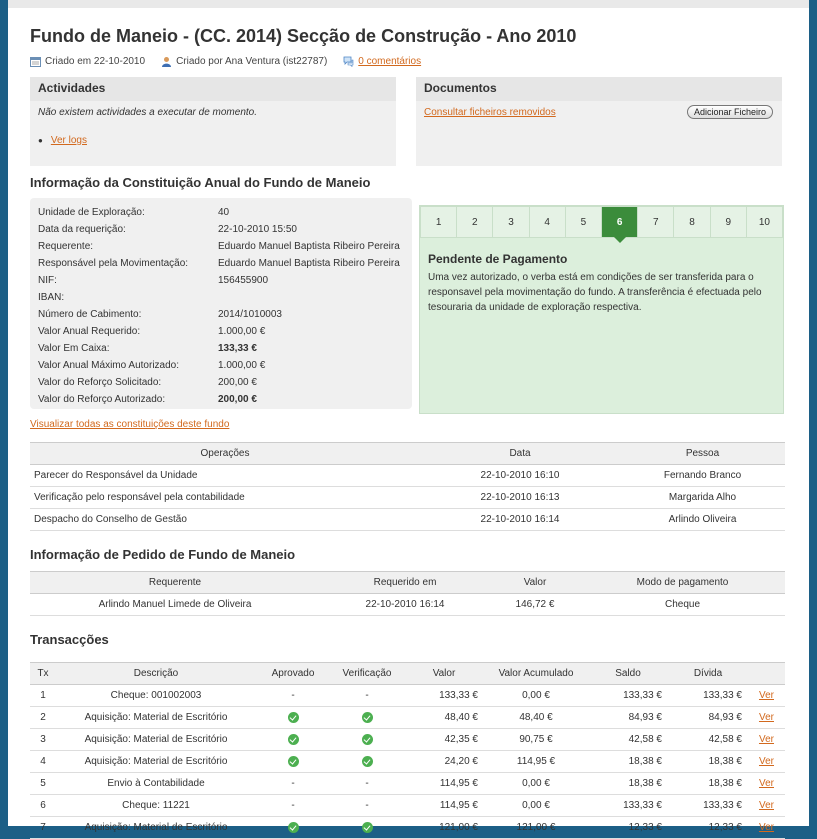 This screenshot has width=817, height=839. Describe the element at coordinates (225, 475) in the screenshot. I see `operation-cell: Parecer do Responsável da Unidade` at that location.